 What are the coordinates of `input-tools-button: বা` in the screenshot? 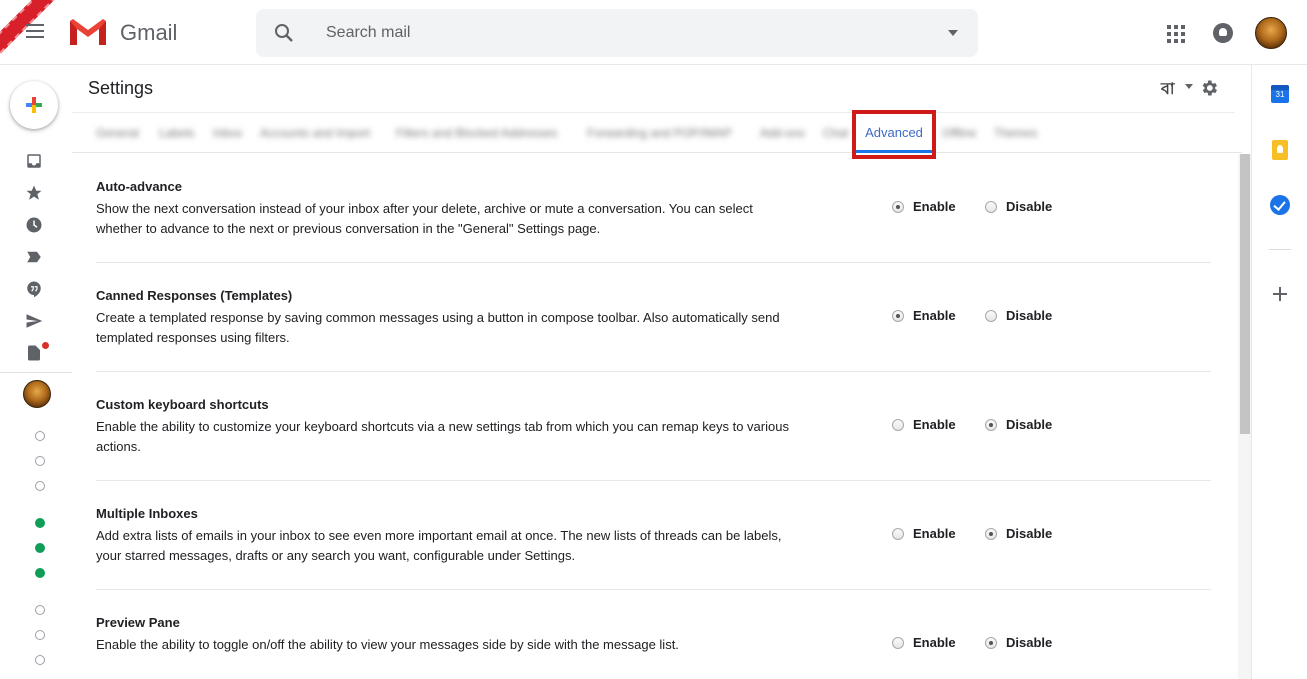 It's located at (1168, 89).